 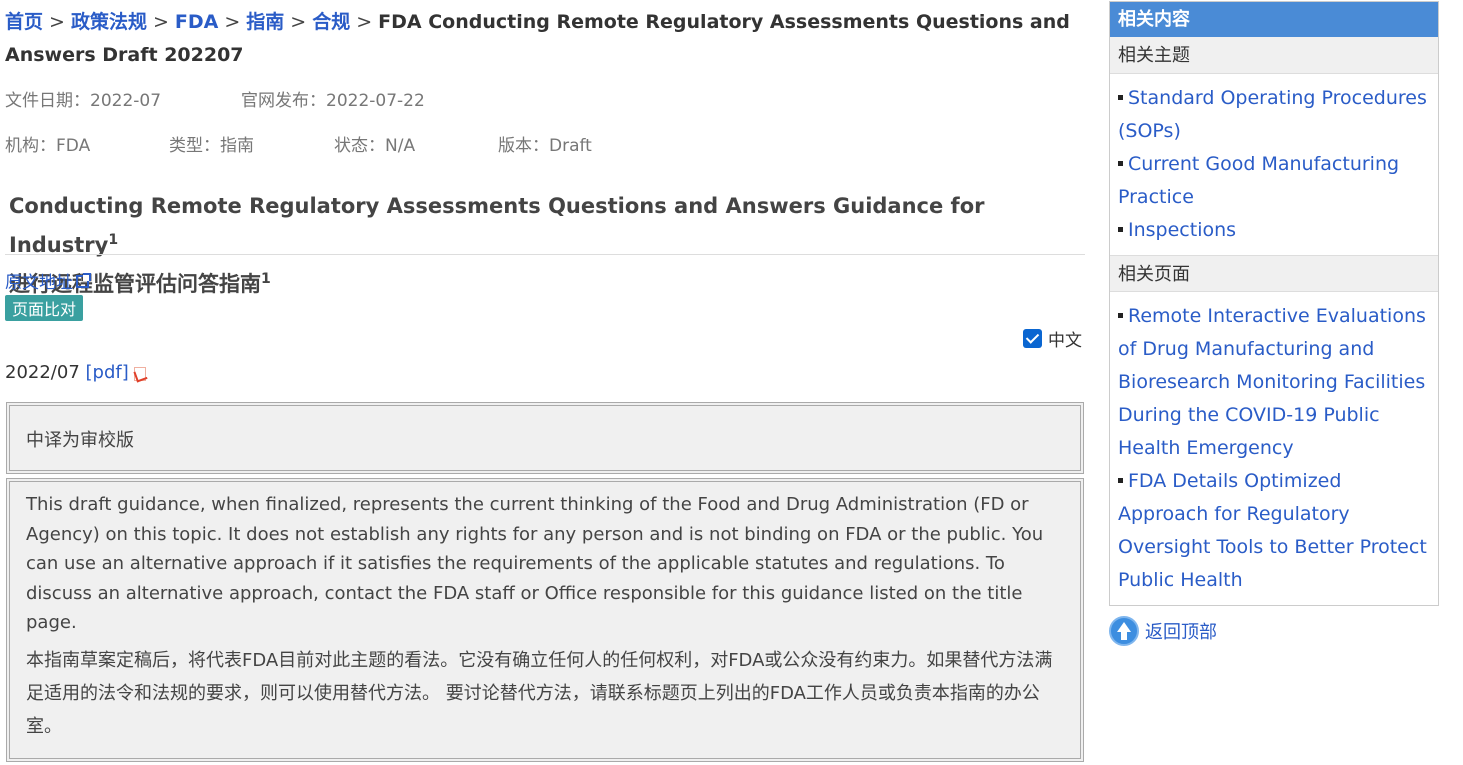 I want to click on chinese-toggle-label: 中文, so click(x=1065, y=341).